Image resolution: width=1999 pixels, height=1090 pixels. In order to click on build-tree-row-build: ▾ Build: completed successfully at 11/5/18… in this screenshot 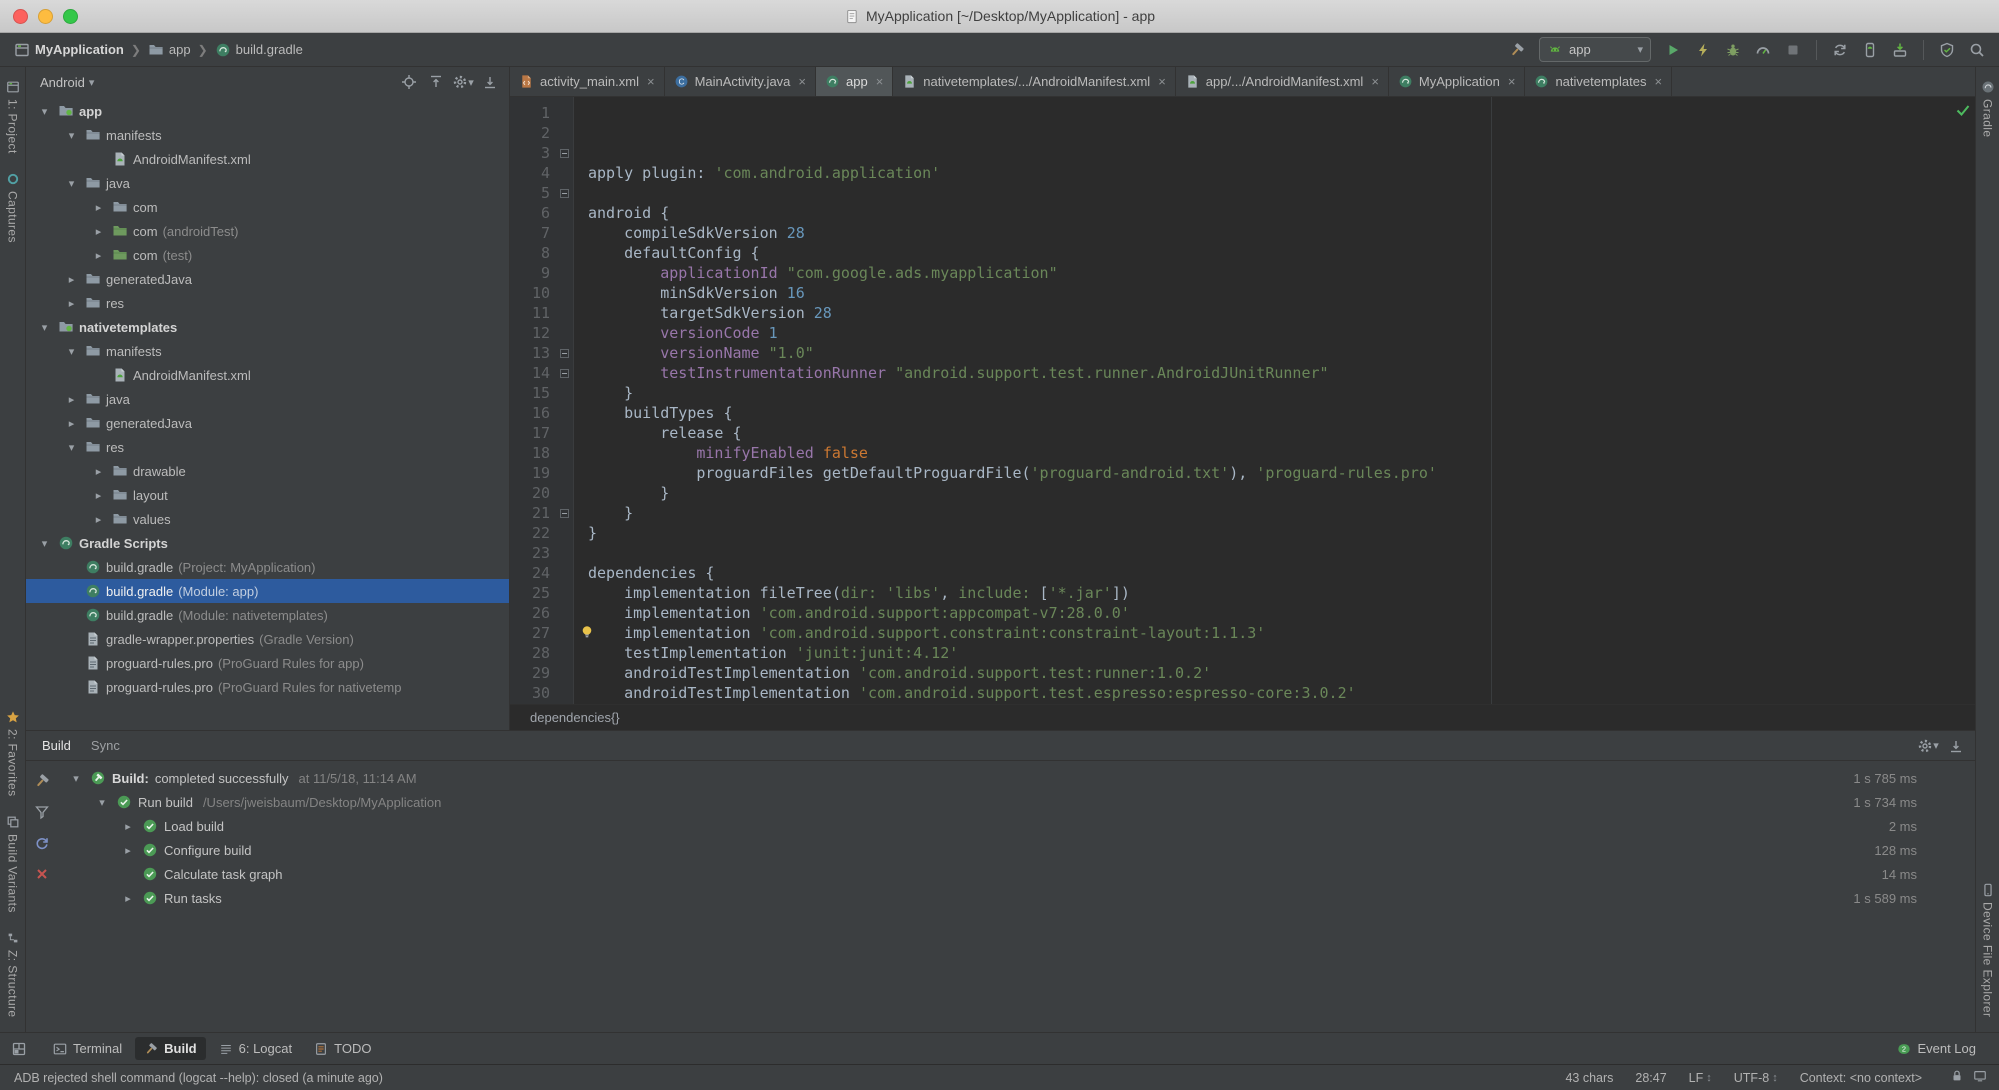, I will do `click(1016, 778)`.